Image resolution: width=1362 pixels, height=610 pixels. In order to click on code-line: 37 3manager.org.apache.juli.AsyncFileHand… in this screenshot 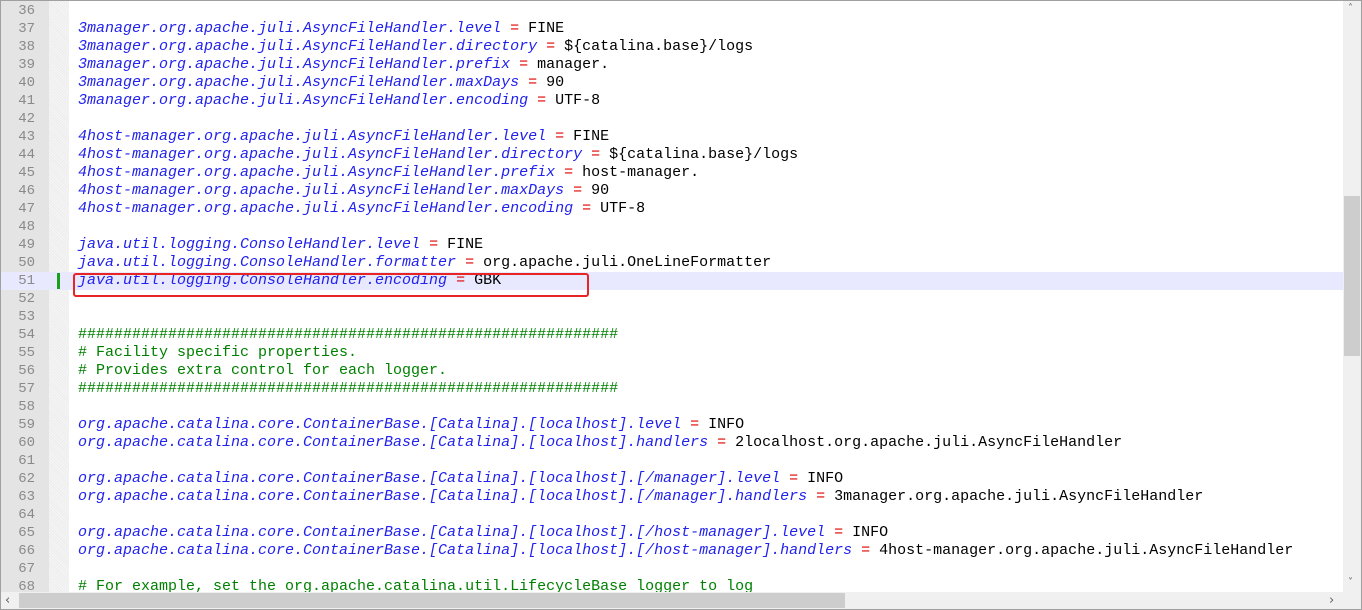, I will do `click(672, 29)`.